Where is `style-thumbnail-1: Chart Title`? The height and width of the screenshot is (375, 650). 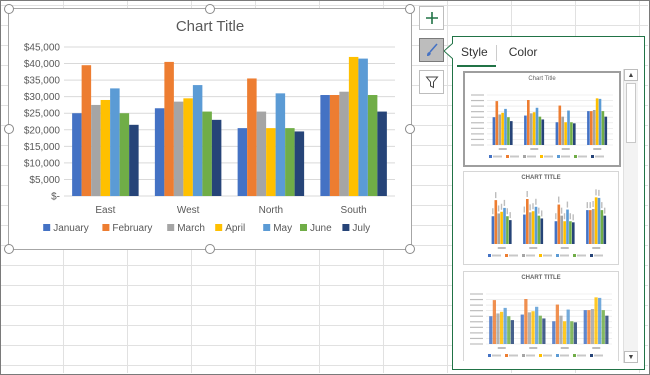 style-thumbnail-1: Chart Title is located at coordinates (542, 119).